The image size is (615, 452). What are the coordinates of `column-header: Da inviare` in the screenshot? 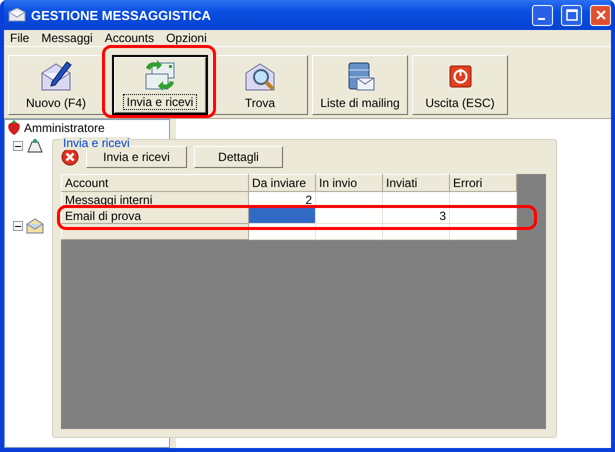 It's located at (282, 183).